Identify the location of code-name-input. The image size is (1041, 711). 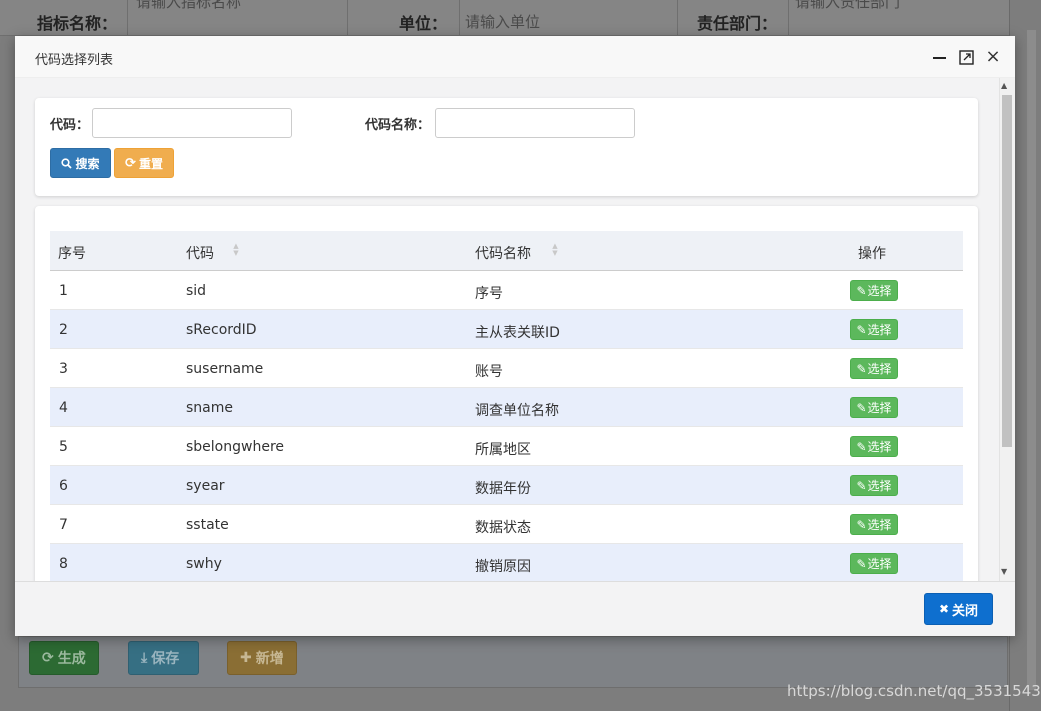
(535, 123).